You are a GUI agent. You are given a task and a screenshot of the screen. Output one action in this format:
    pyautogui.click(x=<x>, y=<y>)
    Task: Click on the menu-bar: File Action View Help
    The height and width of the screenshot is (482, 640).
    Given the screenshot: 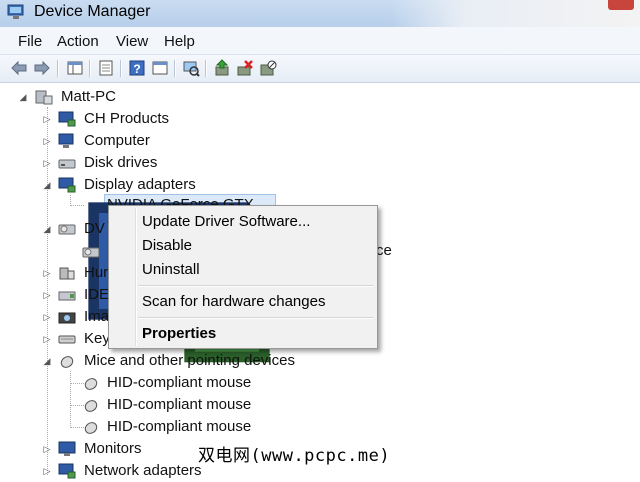 What is the action you would take?
    pyautogui.click(x=320, y=41)
    